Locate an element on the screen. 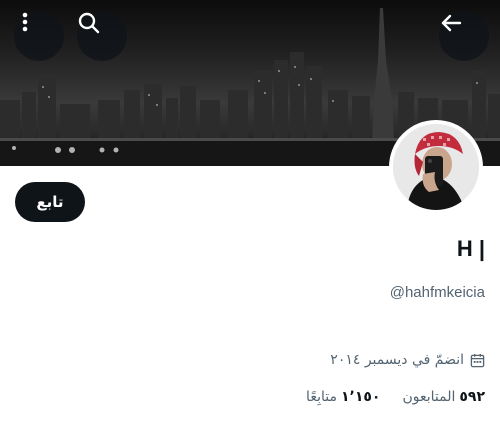 This screenshot has height=421, width=500. search-button is located at coordinates (102, 36).